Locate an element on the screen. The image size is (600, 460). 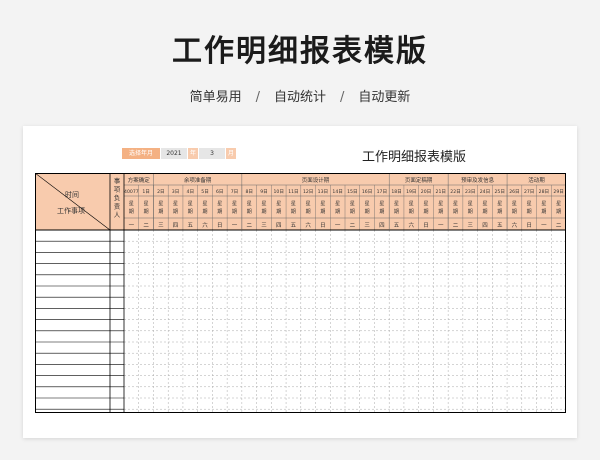
date-label: 26日 is located at coordinates (514, 192).